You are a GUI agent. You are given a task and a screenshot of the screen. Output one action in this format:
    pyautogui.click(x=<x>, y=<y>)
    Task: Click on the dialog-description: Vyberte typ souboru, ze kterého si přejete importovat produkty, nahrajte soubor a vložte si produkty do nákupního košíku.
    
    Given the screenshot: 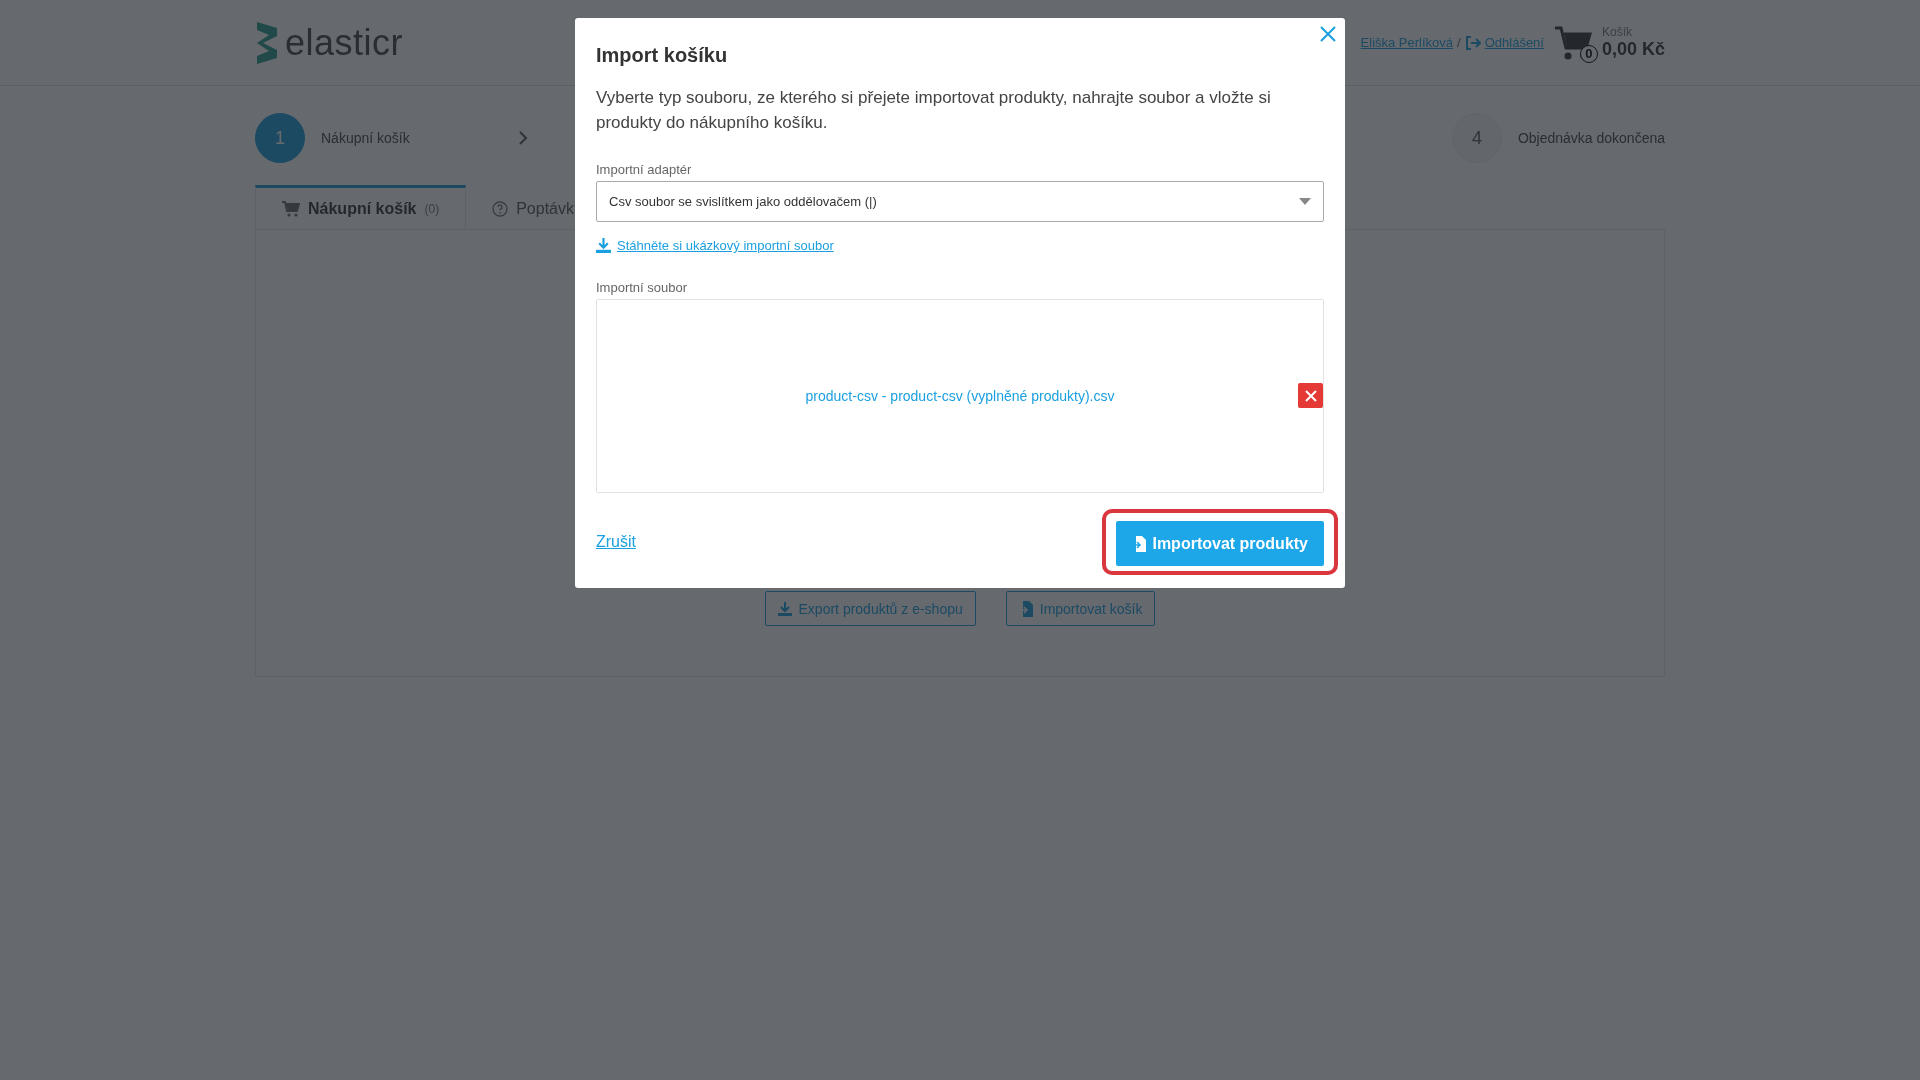 What is the action you would take?
    pyautogui.click(x=934, y=110)
    